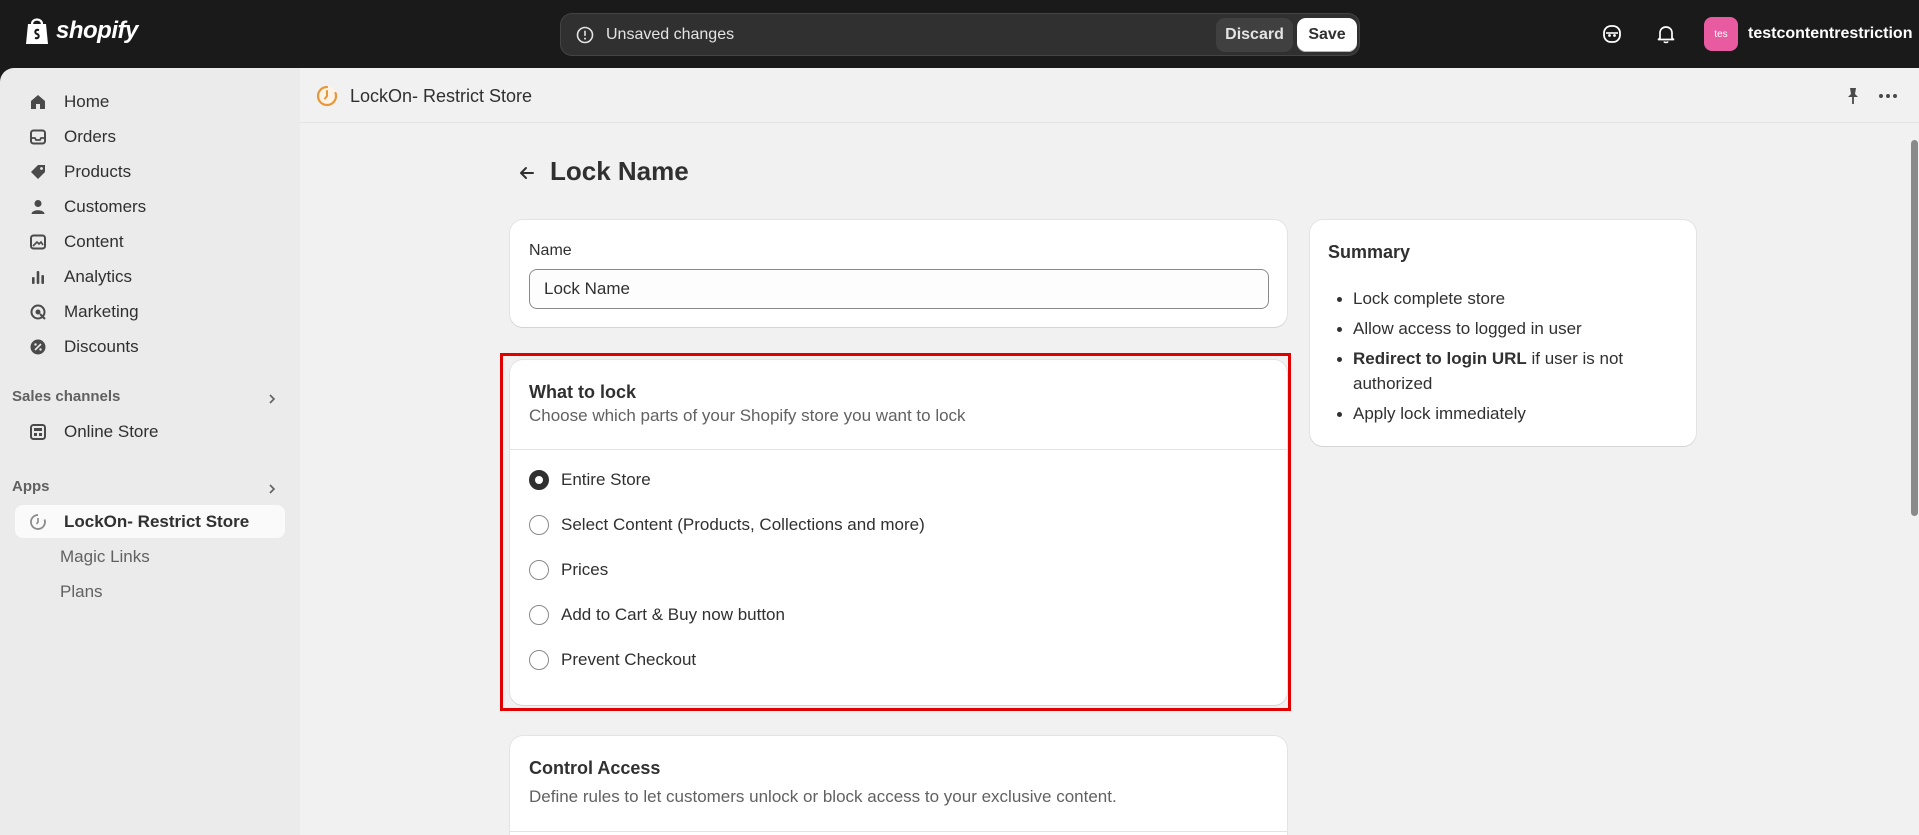 This screenshot has width=1919, height=835. I want to click on apps-label: Apps, so click(31, 486).